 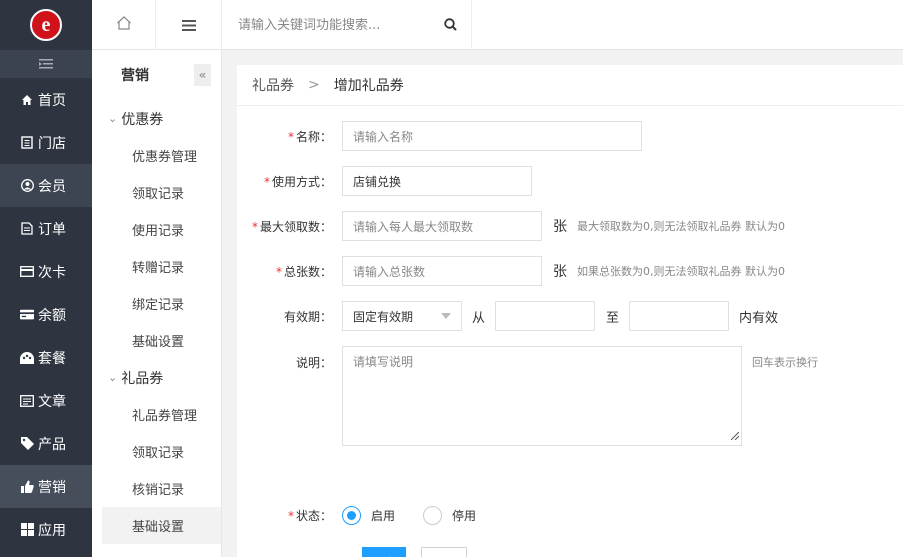 I want to click on reset-button: 重置, so click(x=444, y=552).